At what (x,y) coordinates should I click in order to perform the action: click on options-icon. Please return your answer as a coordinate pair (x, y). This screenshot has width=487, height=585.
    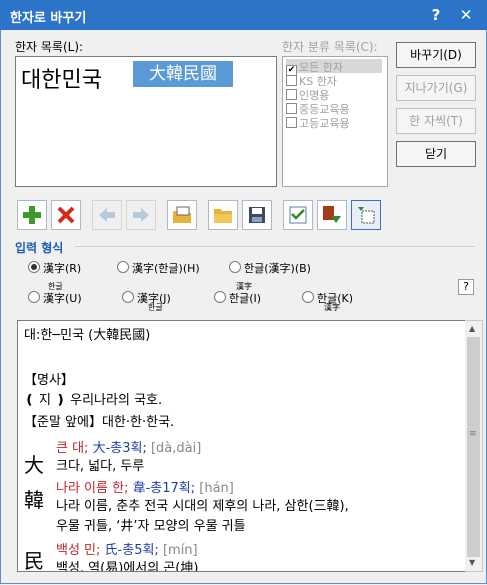
    Looking at the image, I should click on (366, 215).